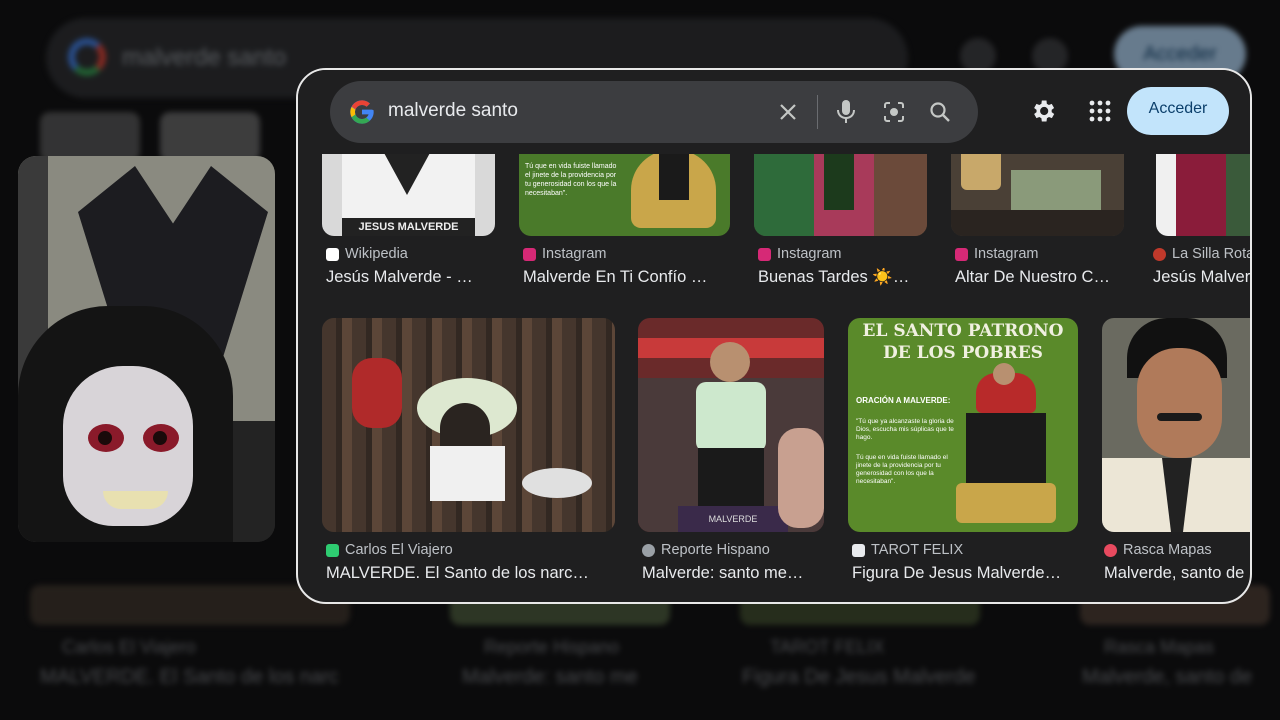 The image size is (1280, 720). What do you see at coordinates (129, 647) in the screenshot?
I see `background-source: Carlos El Viajero` at bounding box center [129, 647].